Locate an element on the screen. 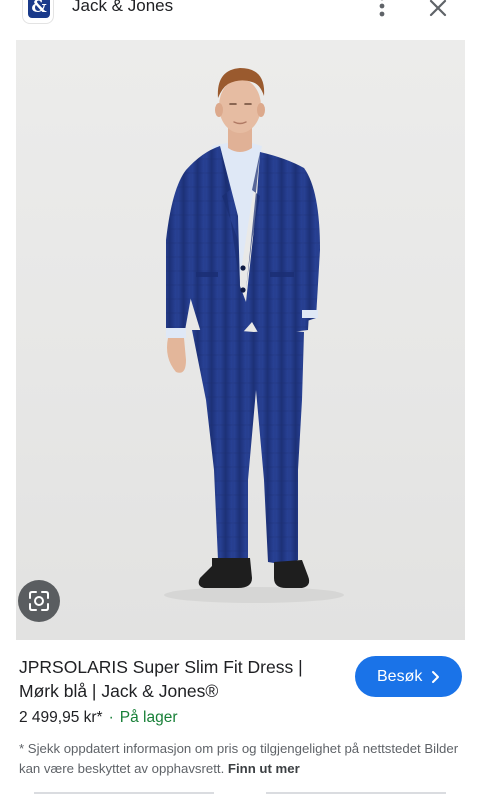 Image resolution: width=480 pixels, height=796 pixels. site-logo: & is located at coordinates (38, 12).